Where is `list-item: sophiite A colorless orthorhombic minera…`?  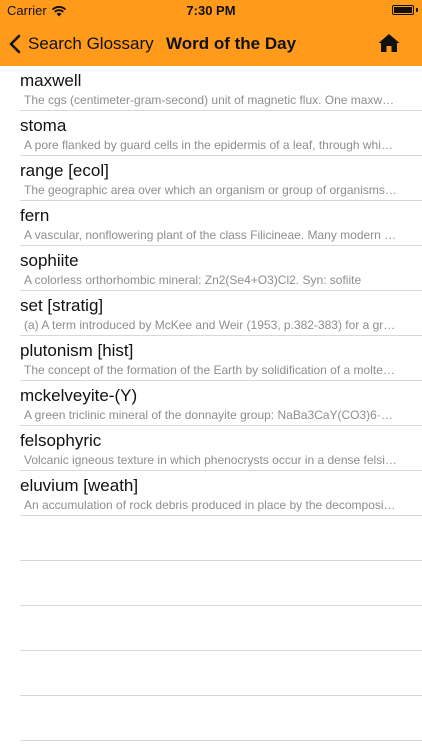 list-item: sophiite A colorless orthorhombic minera… is located at coordinates (221, 268).